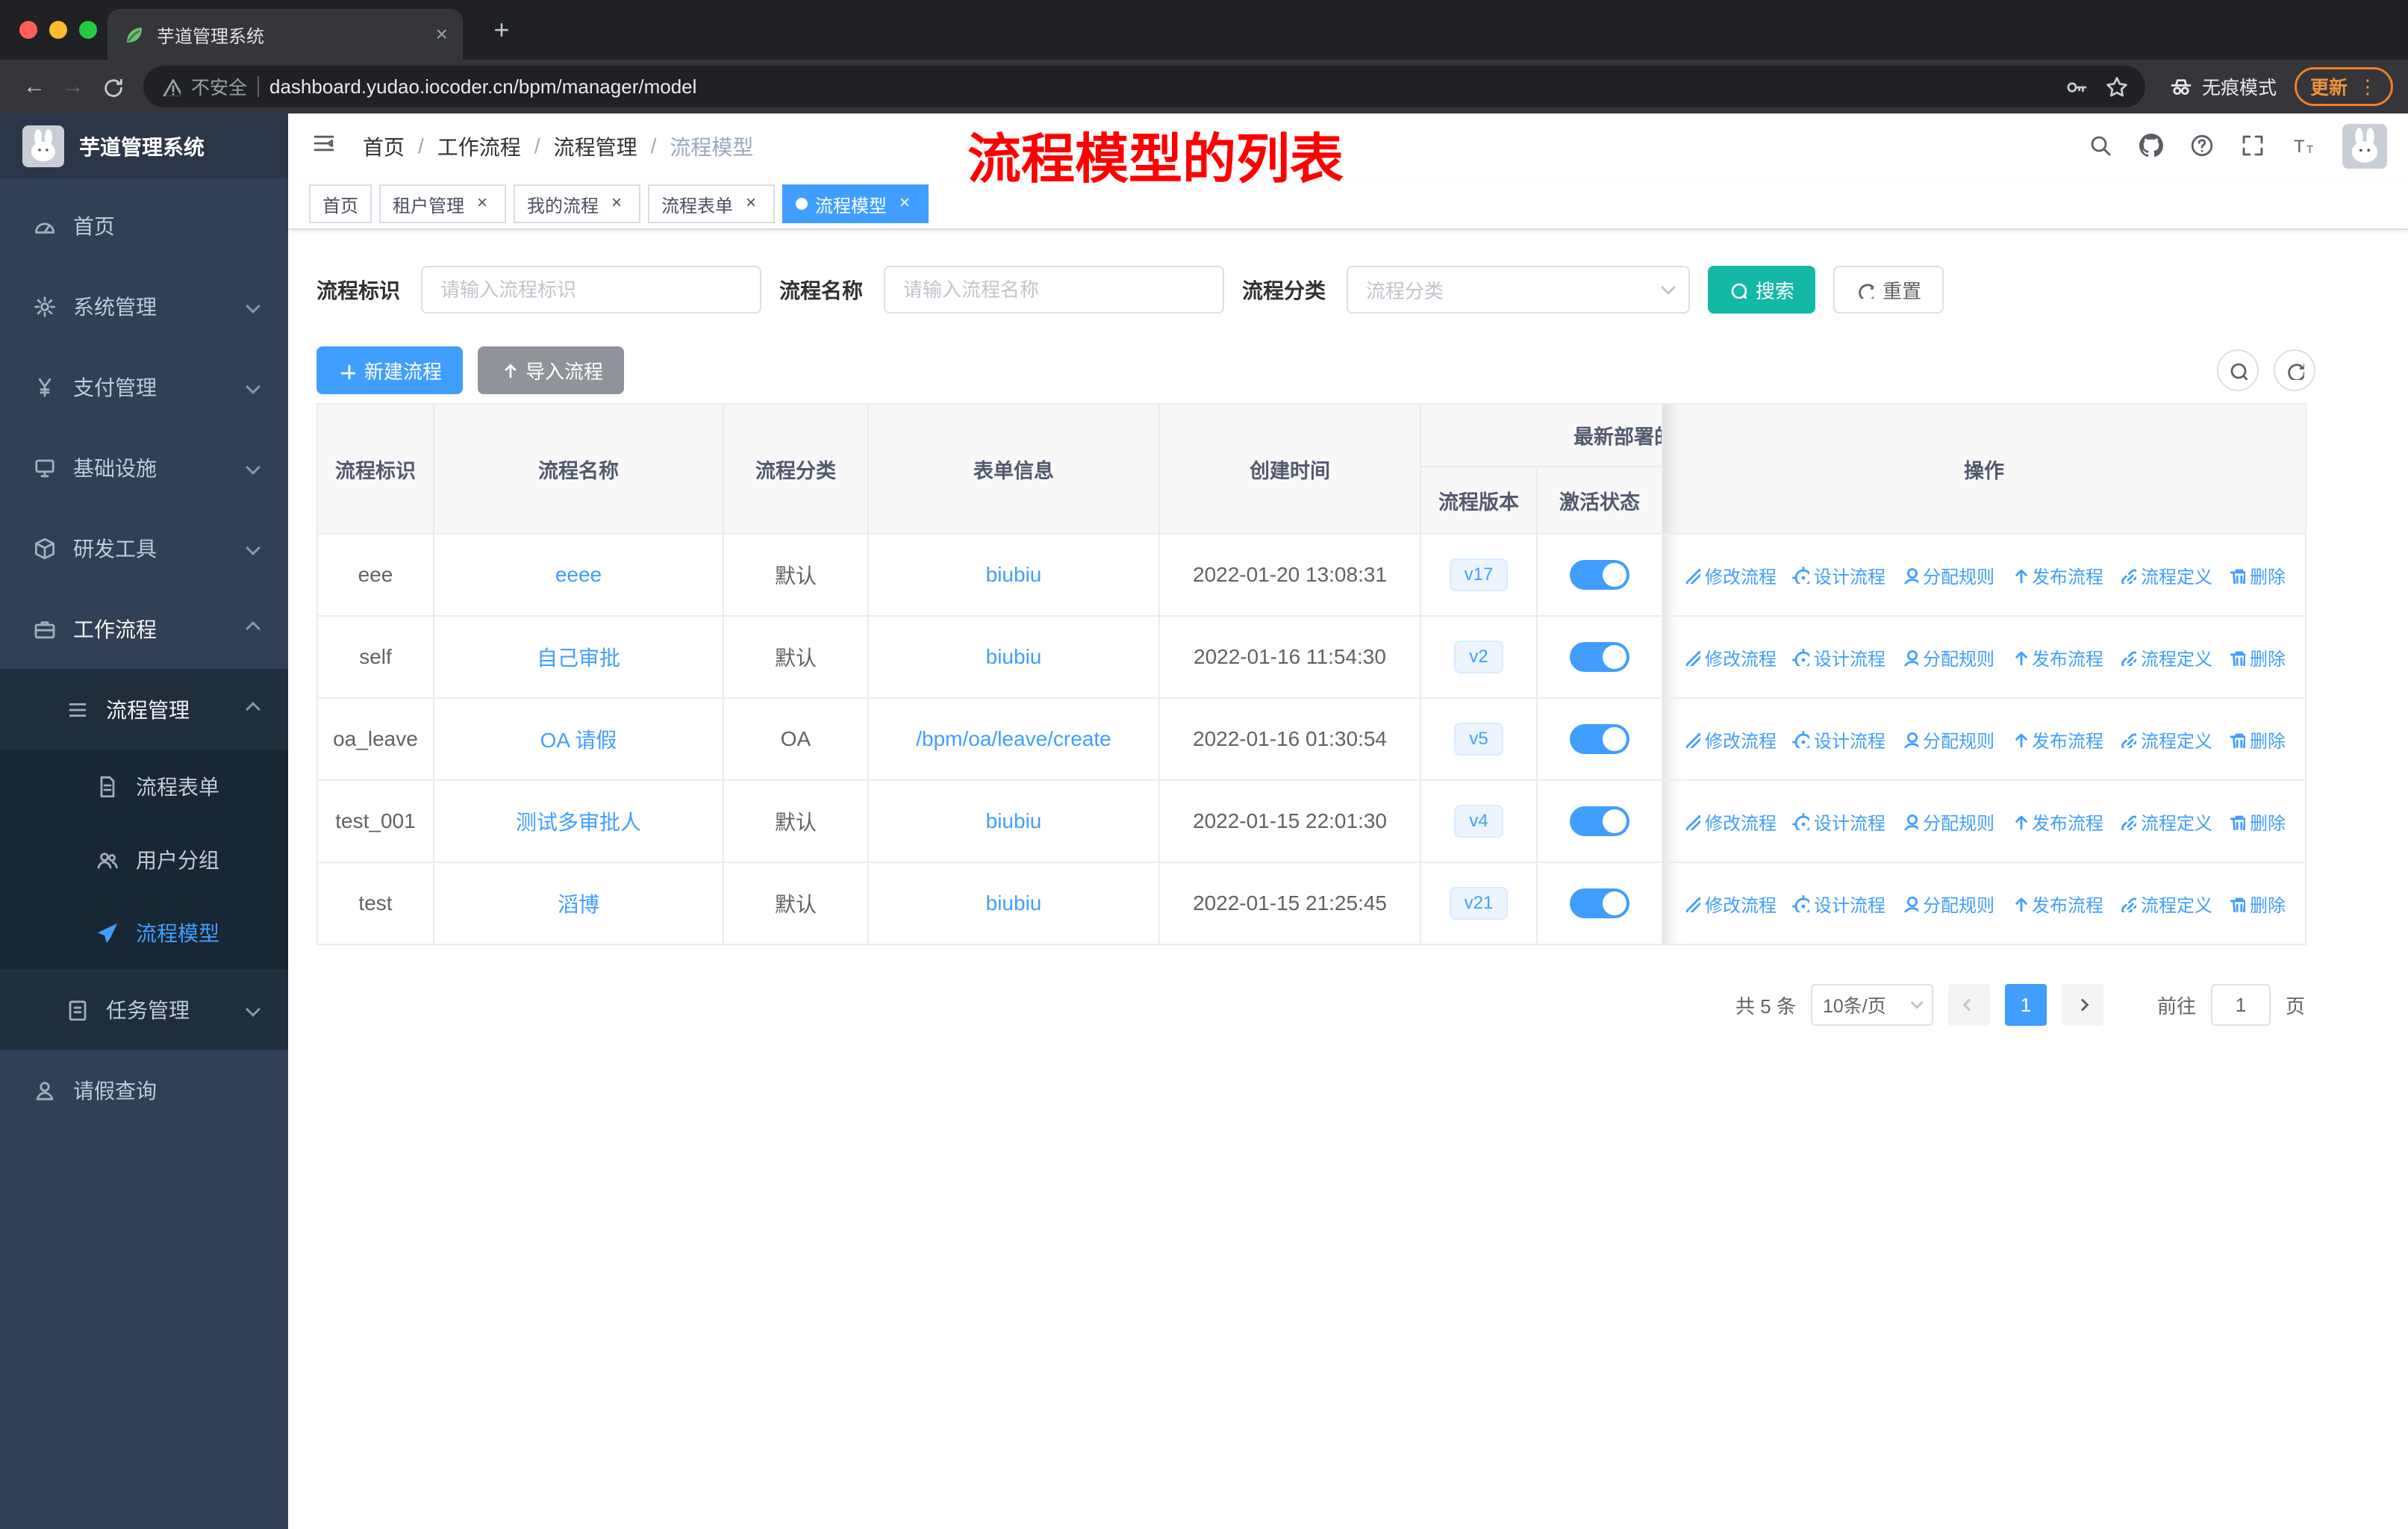  Describe the element at coordinates (2294, 370) in the screenshot. I see `refresh-table-button` at that location.